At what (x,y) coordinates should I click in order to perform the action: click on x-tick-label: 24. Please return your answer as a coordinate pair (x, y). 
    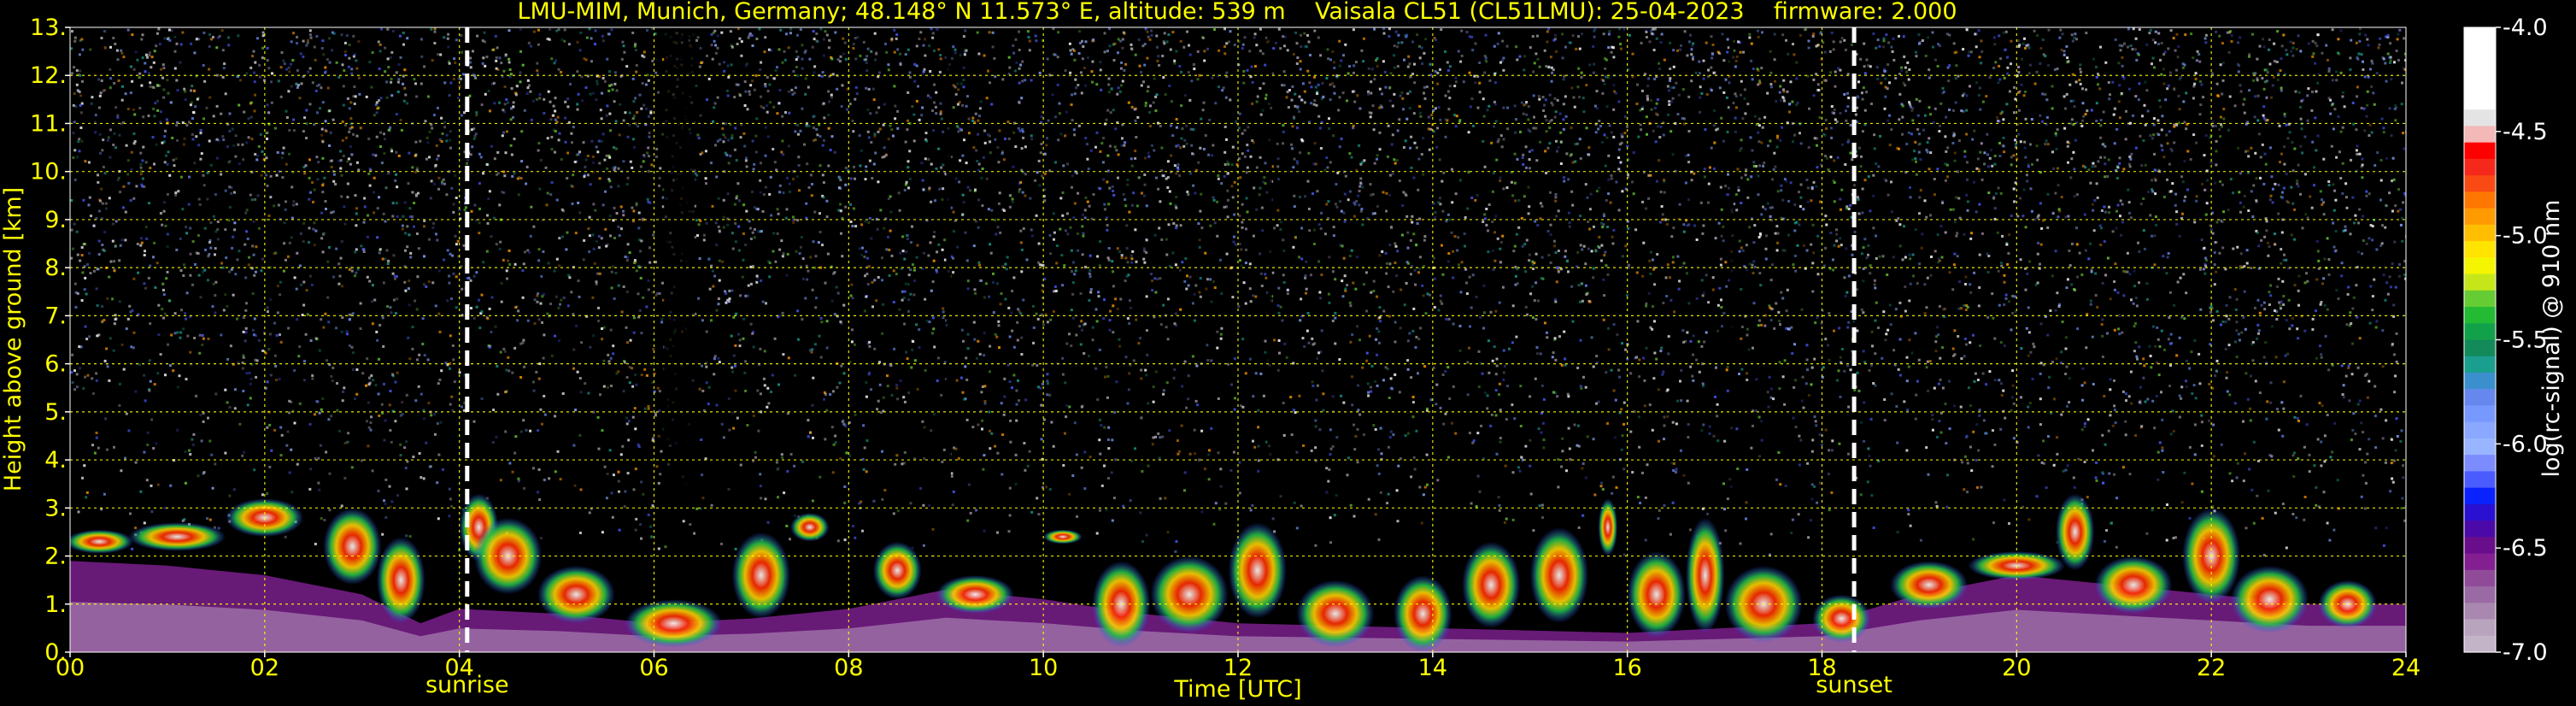
    Looking at the image, I should click on (2406, 668).